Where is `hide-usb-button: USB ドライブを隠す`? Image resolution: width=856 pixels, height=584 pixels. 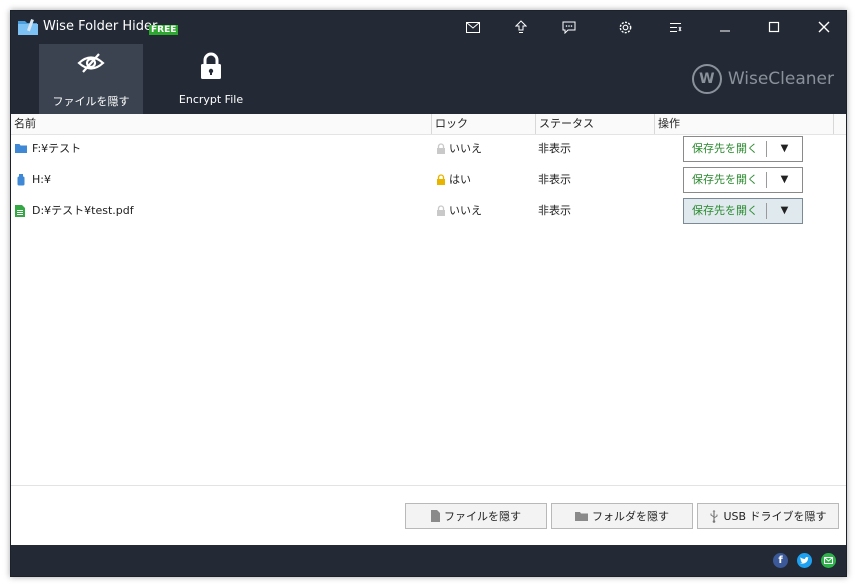 hide-usb-button: USB ドライブを隠す is located at coordinates (768, 516).